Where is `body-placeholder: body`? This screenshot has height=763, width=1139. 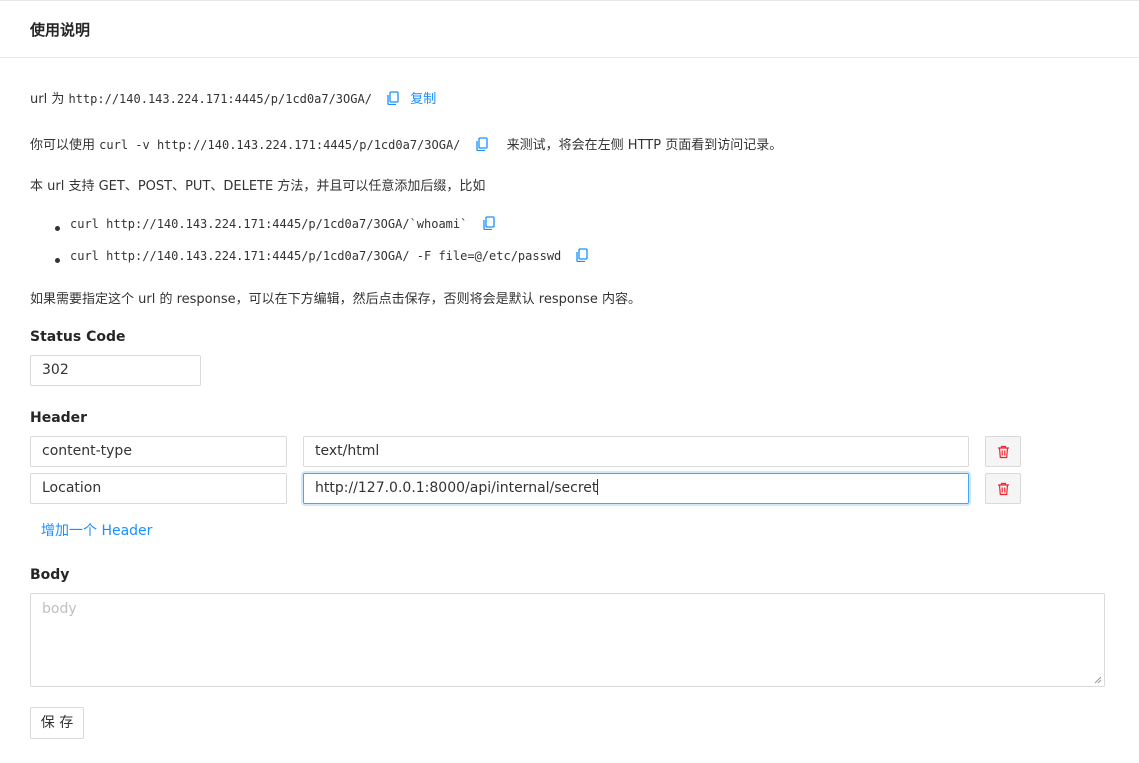 body-placeholder: body is located at coordinates (59, 609).